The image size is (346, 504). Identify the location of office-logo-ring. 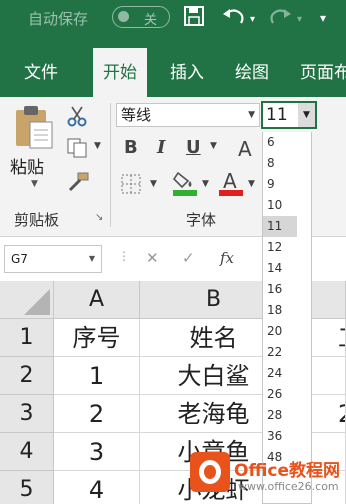
(210, 472).